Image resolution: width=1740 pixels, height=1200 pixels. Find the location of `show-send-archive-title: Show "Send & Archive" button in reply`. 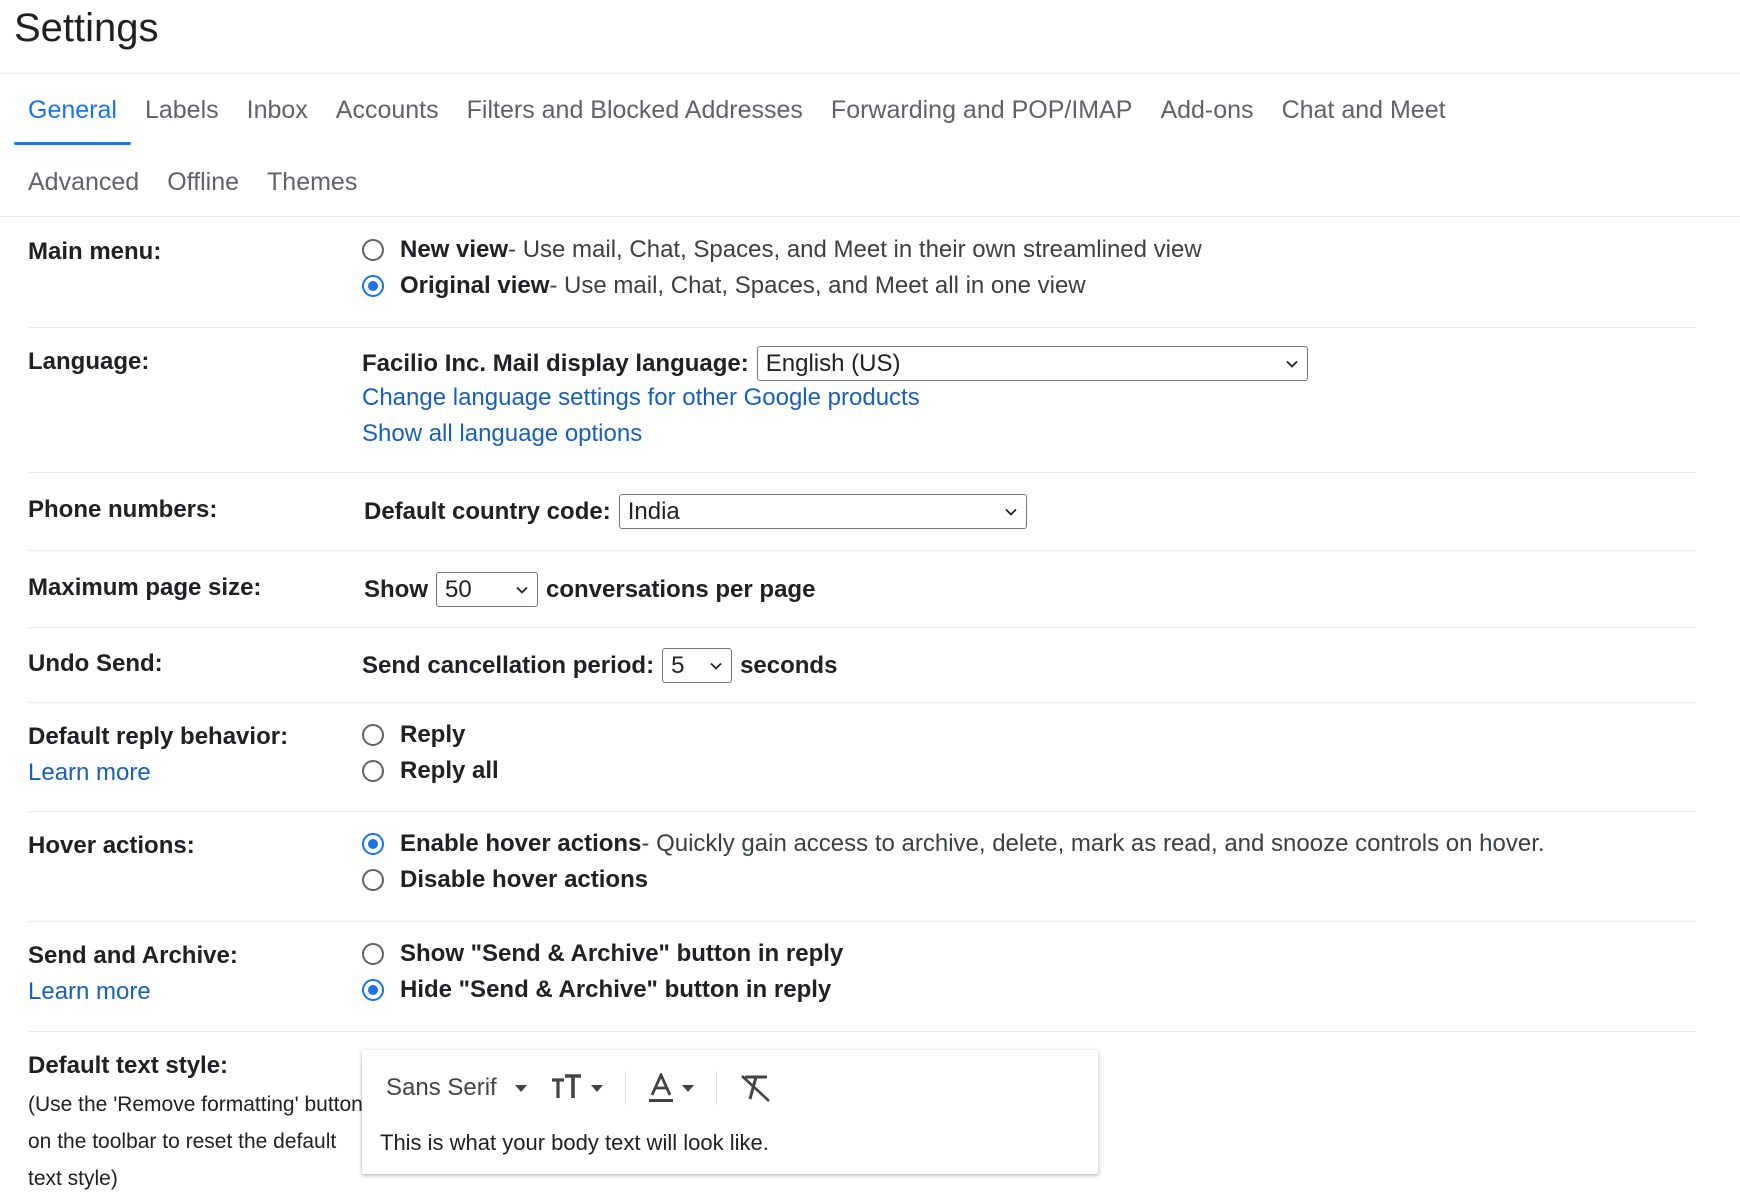

show-send-archive-title: Show "Send & Archive" button in reply is located at coordinates (622, 953).